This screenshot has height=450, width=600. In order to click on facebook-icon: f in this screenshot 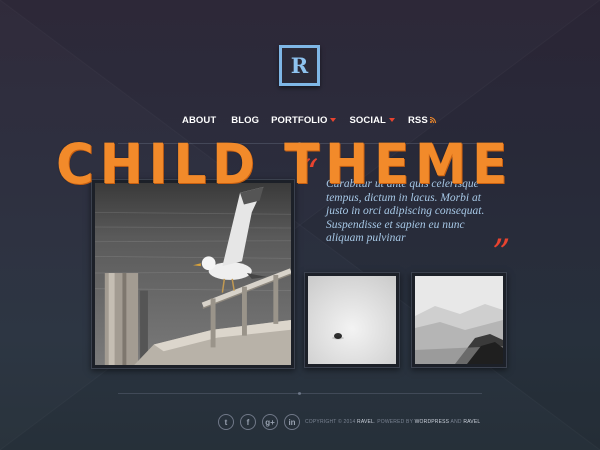, I will do `click(248, 422)`.